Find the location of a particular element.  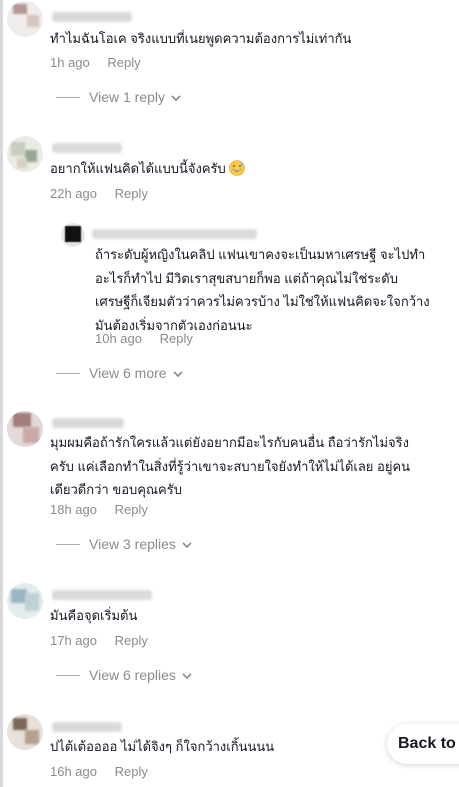

timestamp: 17h ago is located at coordinates (73, 640).